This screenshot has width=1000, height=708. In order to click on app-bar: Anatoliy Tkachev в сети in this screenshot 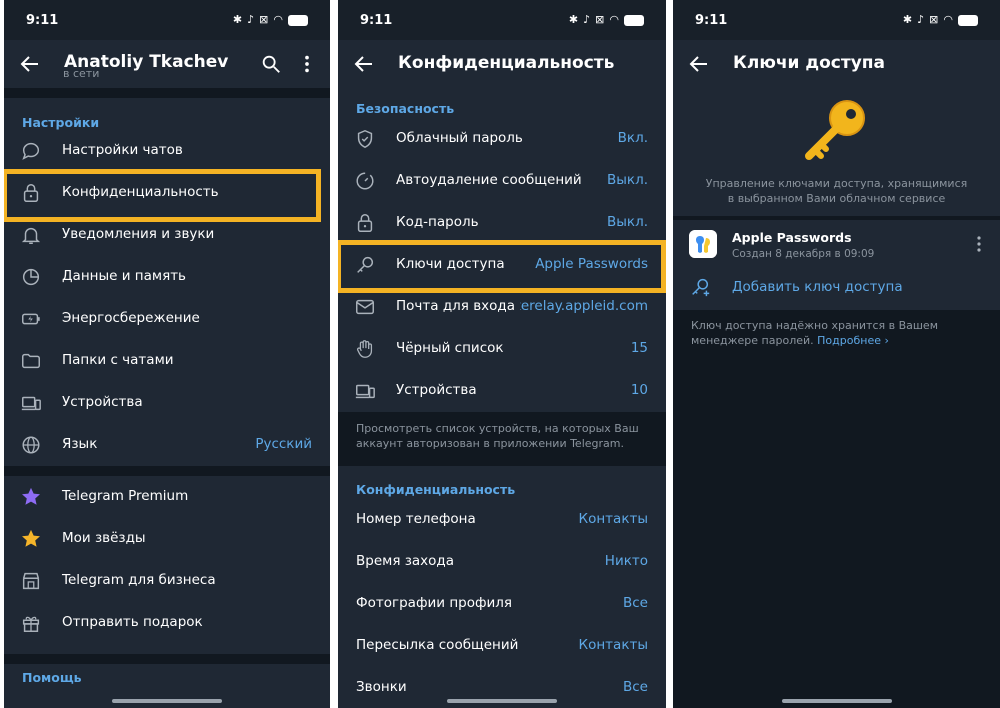, I will do `click(167, 64)`.